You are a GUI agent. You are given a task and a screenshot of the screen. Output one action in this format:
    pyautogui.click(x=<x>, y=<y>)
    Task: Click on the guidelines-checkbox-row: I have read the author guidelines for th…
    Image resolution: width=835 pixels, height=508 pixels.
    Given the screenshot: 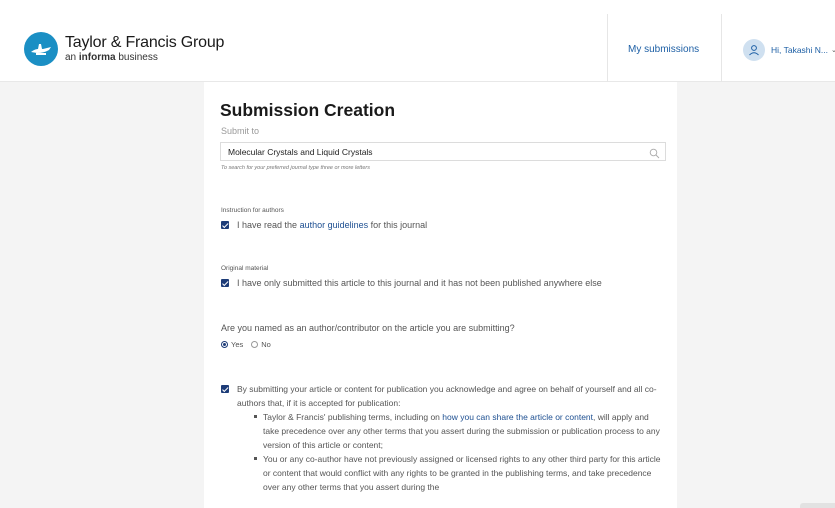 What is the action you would take?
    pyautogui.click(x=324, y=225)
    